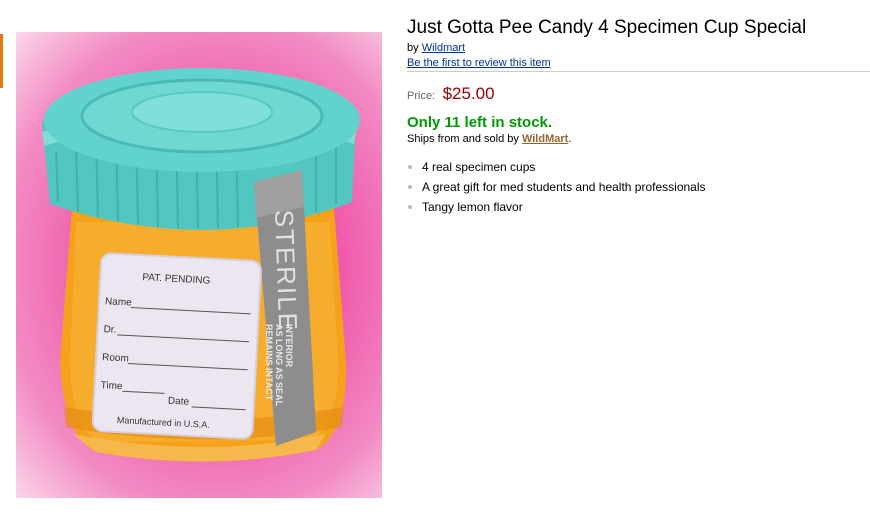 The height and width of the screenshot is (518, 870). Describe the element at coordinates (115, 358) in the screenshot. I see `label-room: Room` at that location.